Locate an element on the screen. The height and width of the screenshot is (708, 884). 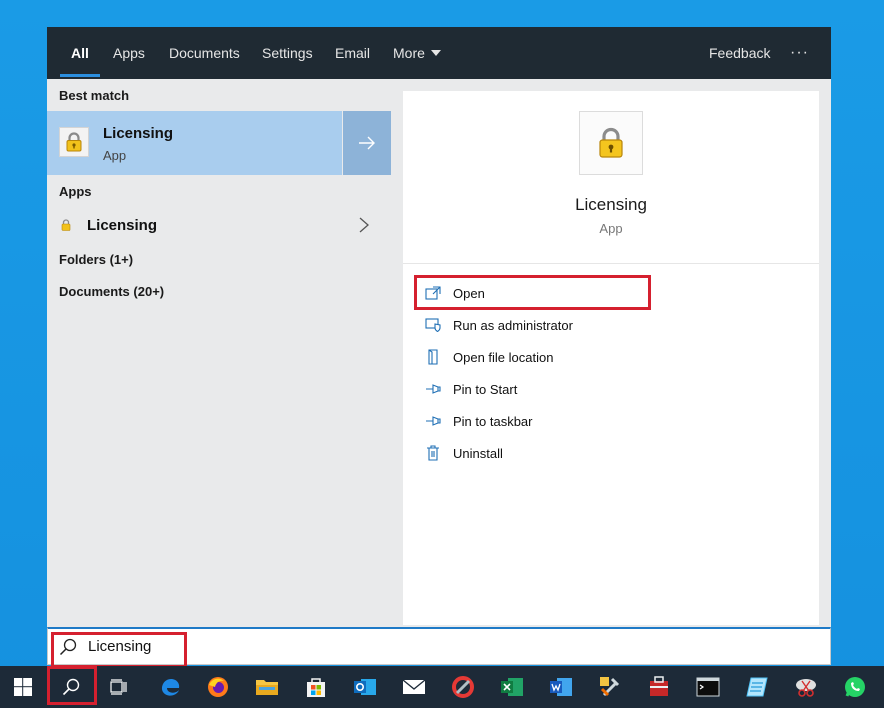
run-as-admin-button: Run as administrator is located at coordinates (499, 325).